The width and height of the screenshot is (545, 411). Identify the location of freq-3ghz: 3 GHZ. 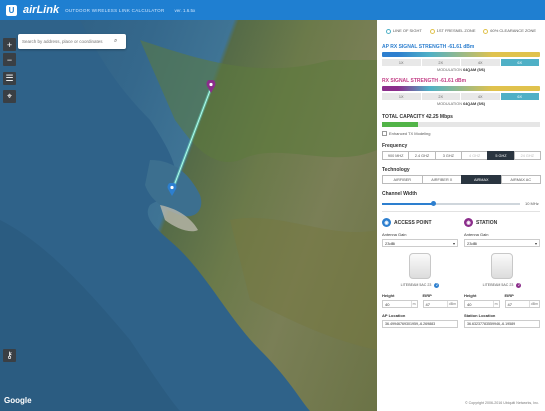
(448, 155).